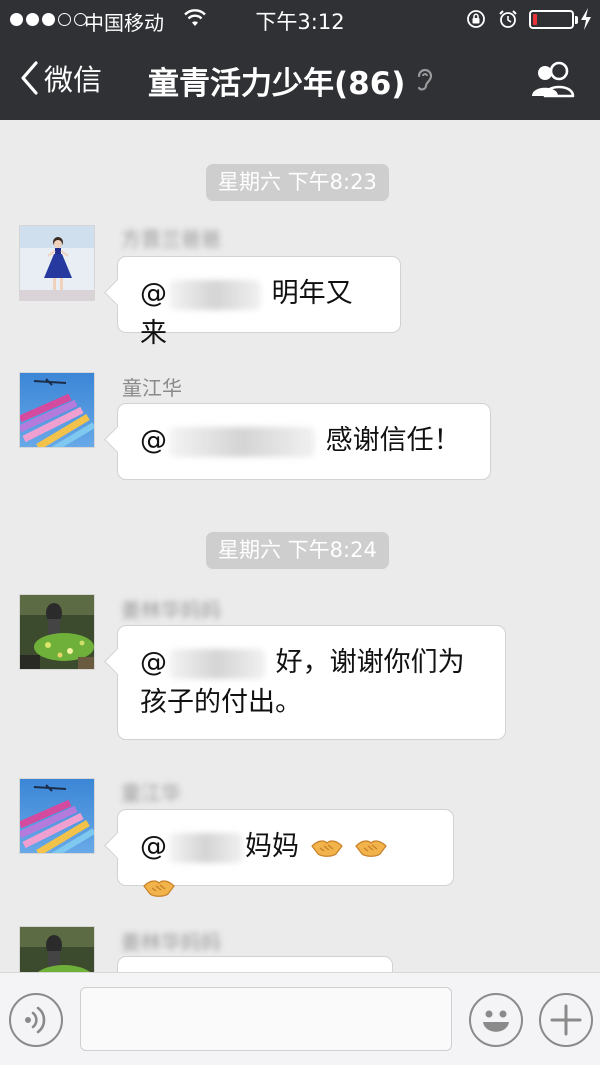  Describe the element at coordinates (266, 1019) in the screenshot. I see `message-input` at that location.